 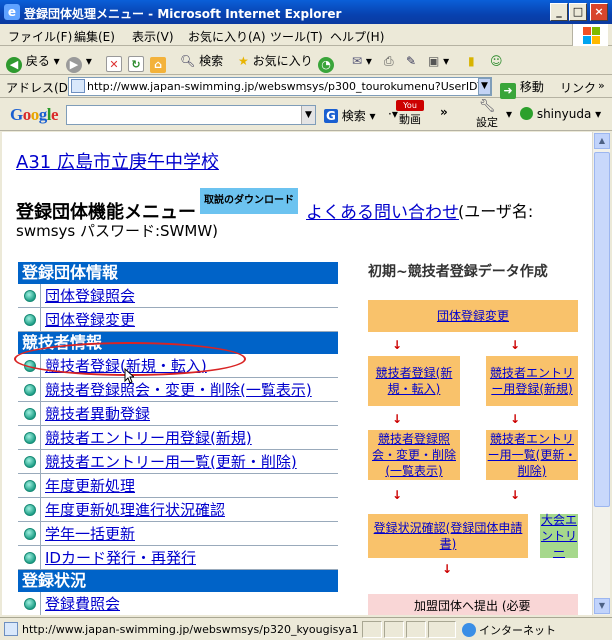 I want to click on back-button: ◀ 戻る ▾, so click(x=33, y=62).